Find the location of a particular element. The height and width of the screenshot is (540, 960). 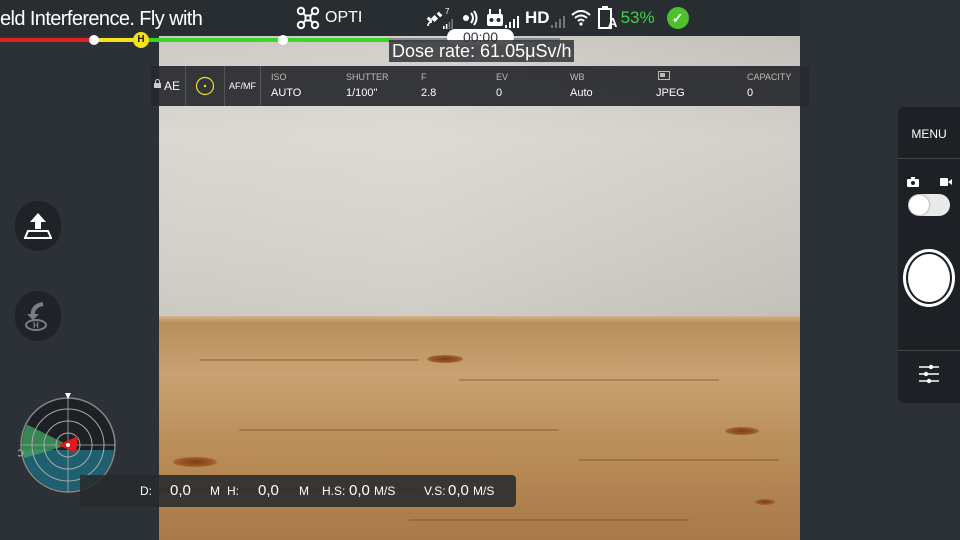

hd-signal-bars-icon is located at coordinates (557, 22).